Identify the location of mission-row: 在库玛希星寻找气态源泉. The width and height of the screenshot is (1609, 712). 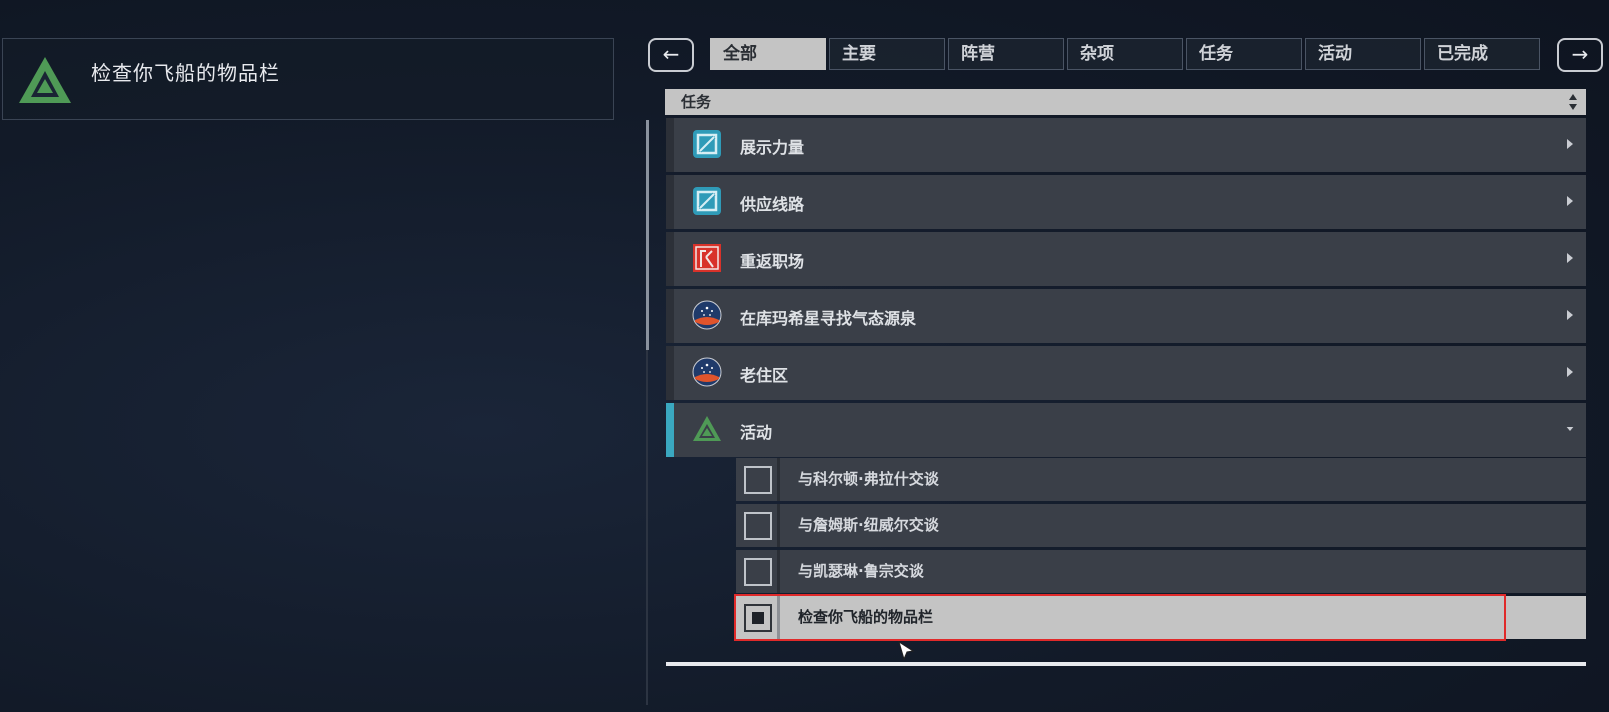
(1126, 316).